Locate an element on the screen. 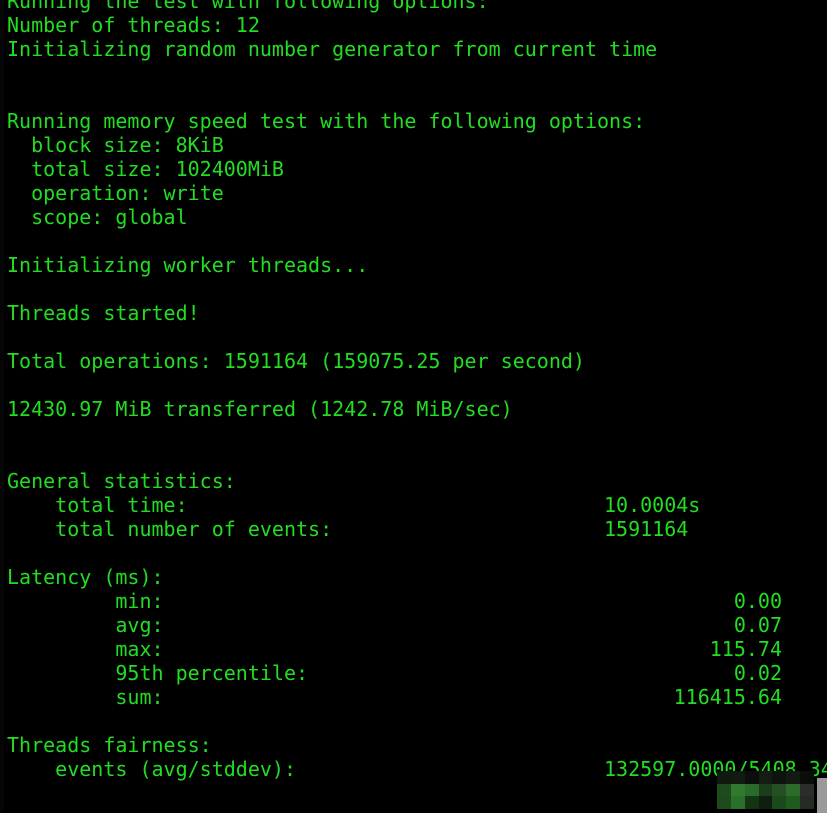 The image size is (827, 813). stat-row-latency-avg: avg: 0.07 is located at coordinates (413, 625).